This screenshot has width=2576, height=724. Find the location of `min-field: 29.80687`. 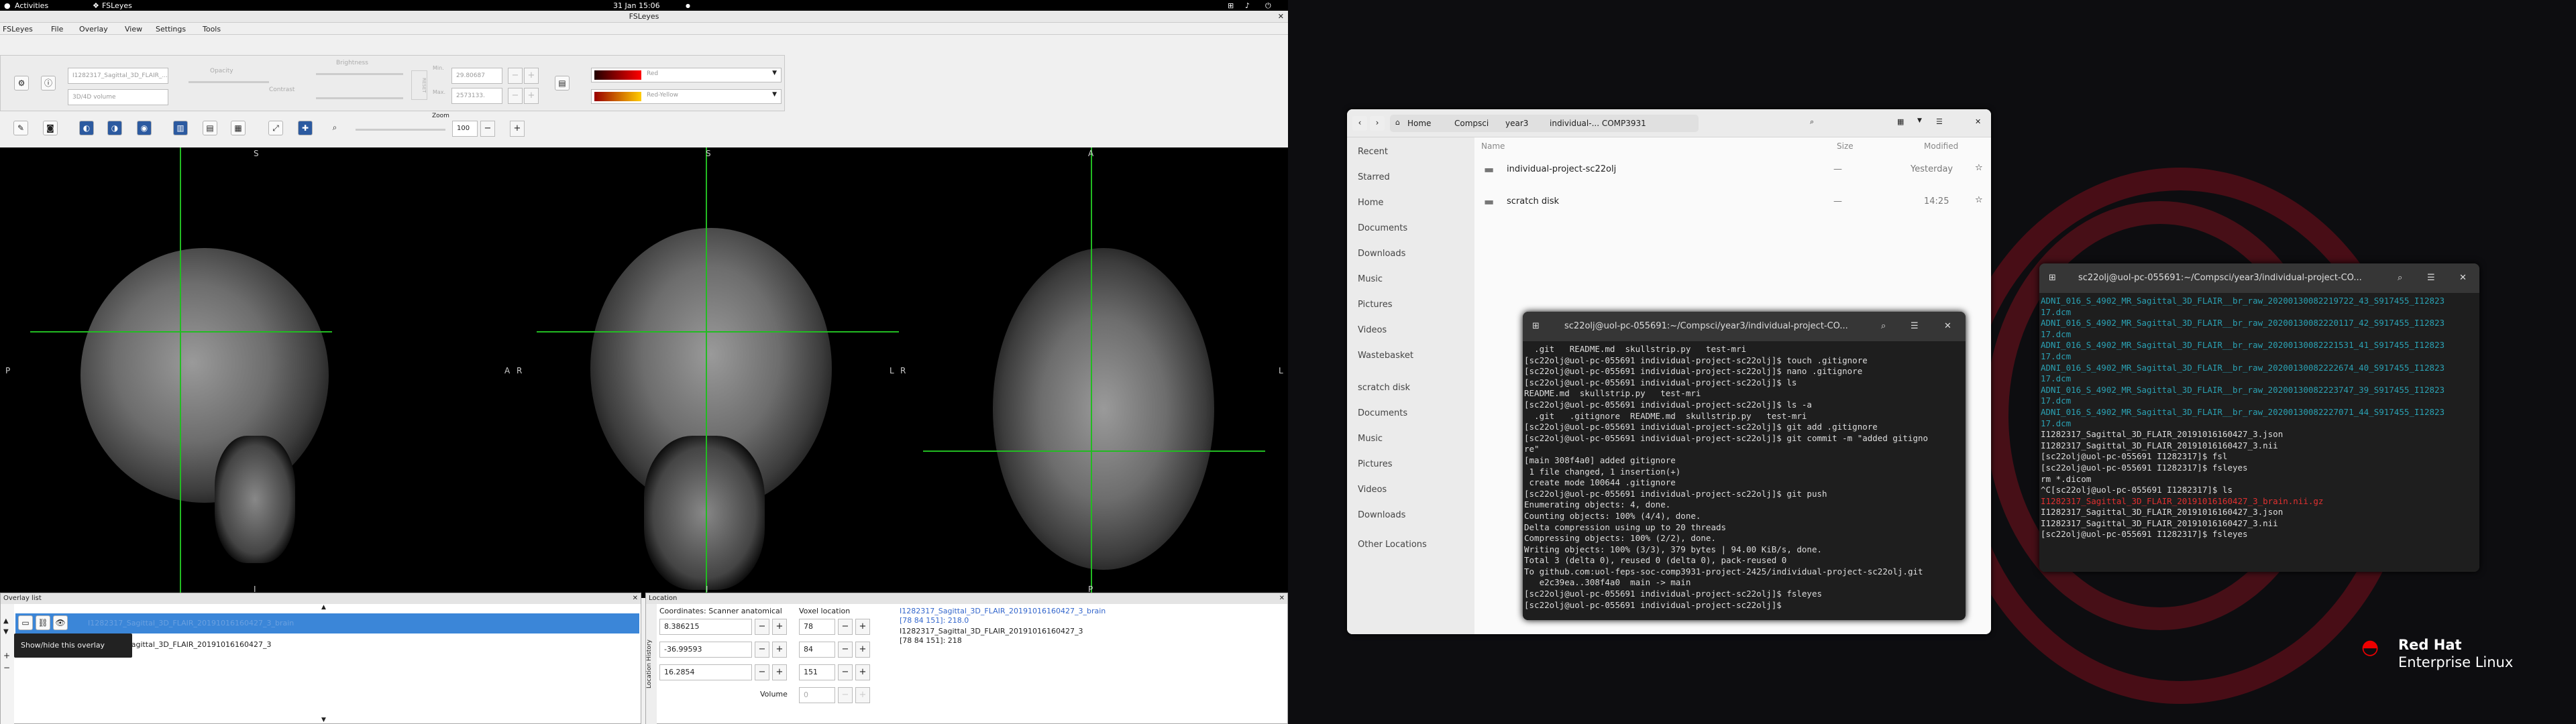

min-field: 29.80687 is located at coordinates (476, 76).